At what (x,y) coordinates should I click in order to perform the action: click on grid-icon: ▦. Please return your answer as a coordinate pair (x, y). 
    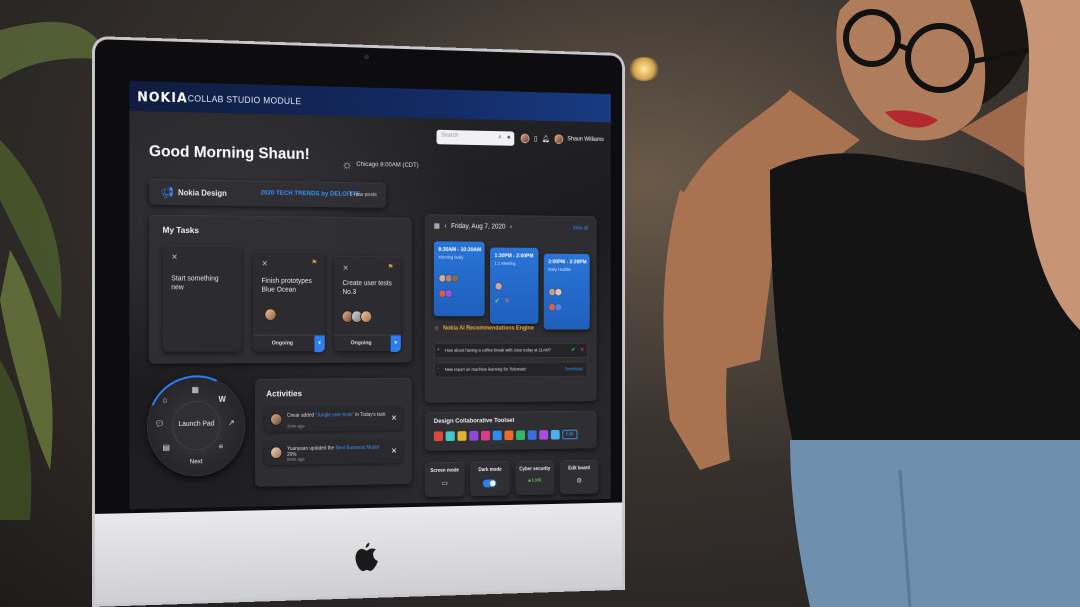
    Looking at the image, I should click on (195, 389).